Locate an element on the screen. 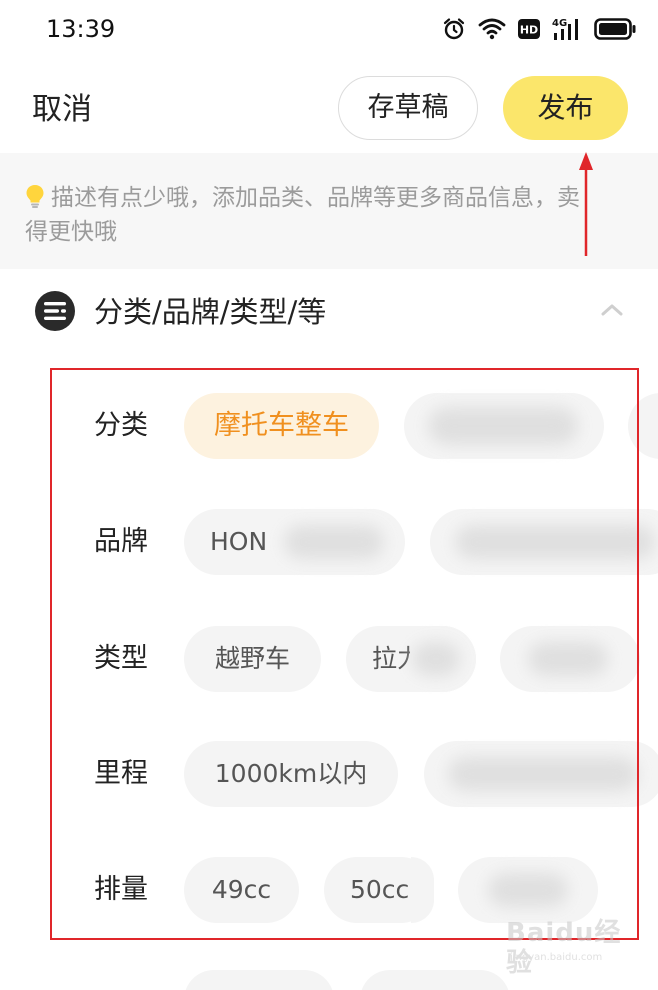 This screenshot has width=658, height=990. 4g-signal-icon: 4G is located at coordinates (567, 29).